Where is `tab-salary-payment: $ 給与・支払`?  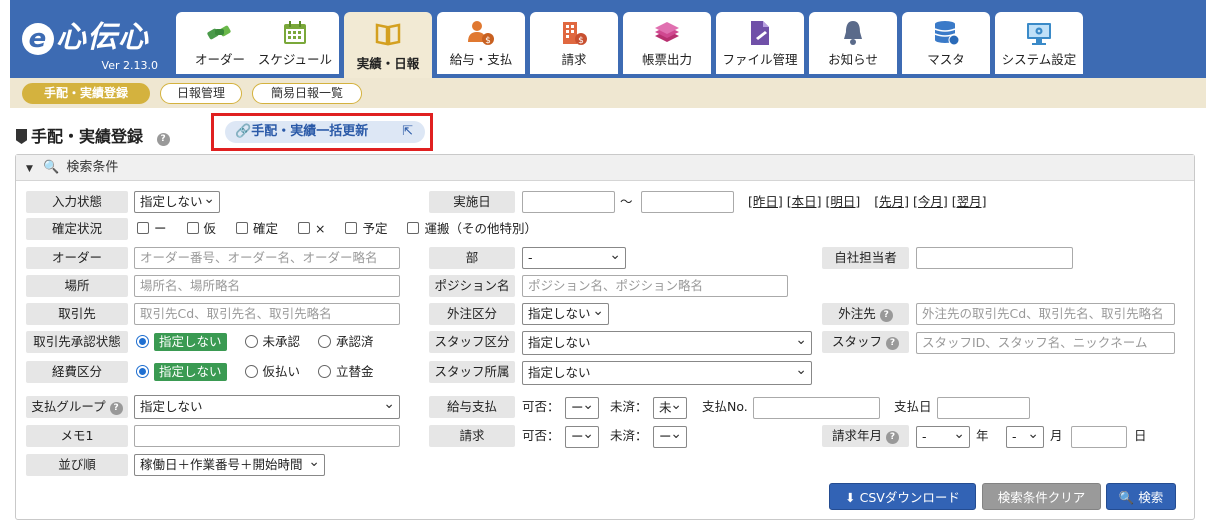 tab-salary-payment: $ 給与・支払 is located at coordinates (481, 43).